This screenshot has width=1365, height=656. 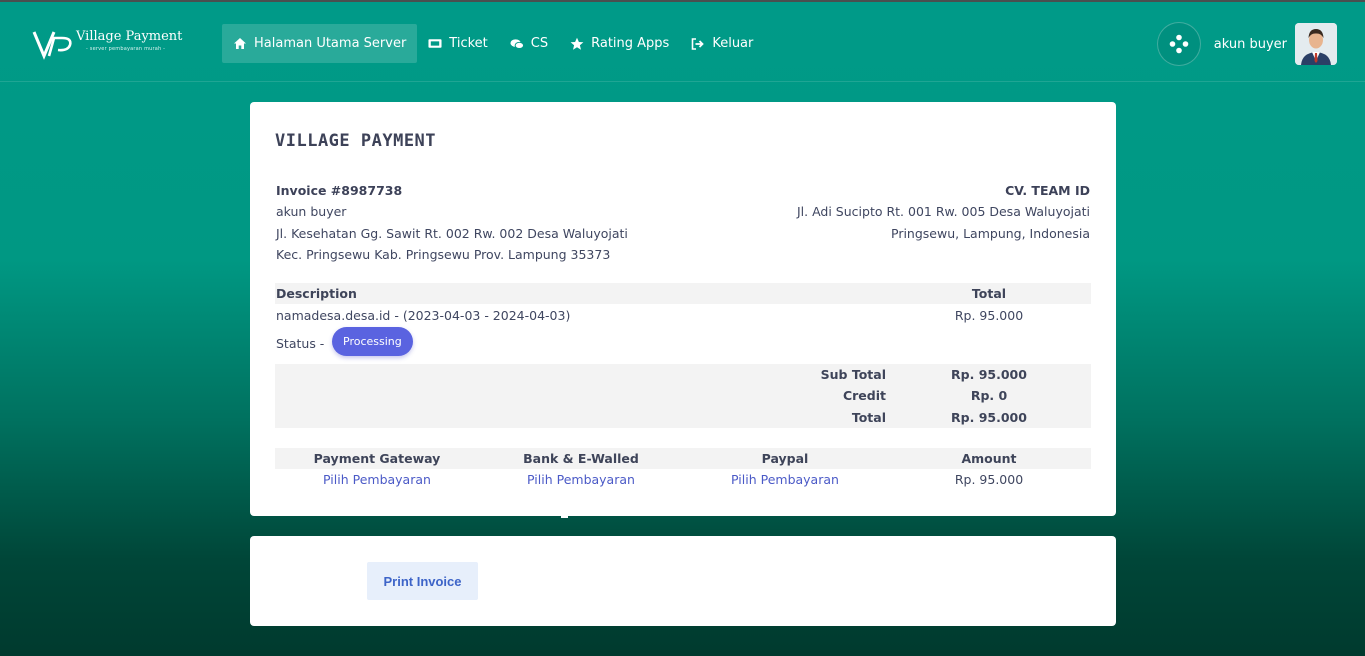 I want to click on nav-label: Keluar, so click(x=733, y=43).